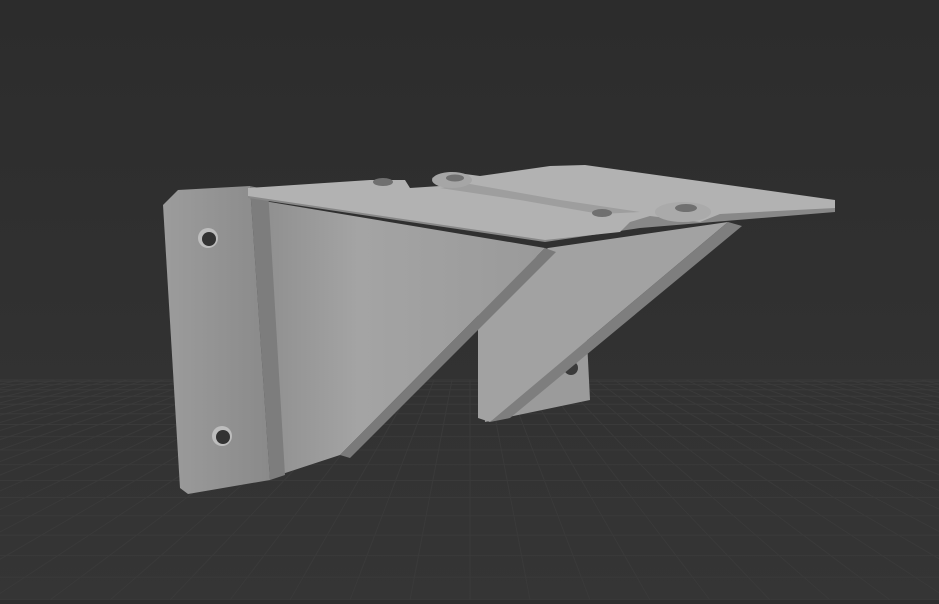 The image size is (939, 604). I want to click on mounting-hole-top-inner, so click(209, 239).